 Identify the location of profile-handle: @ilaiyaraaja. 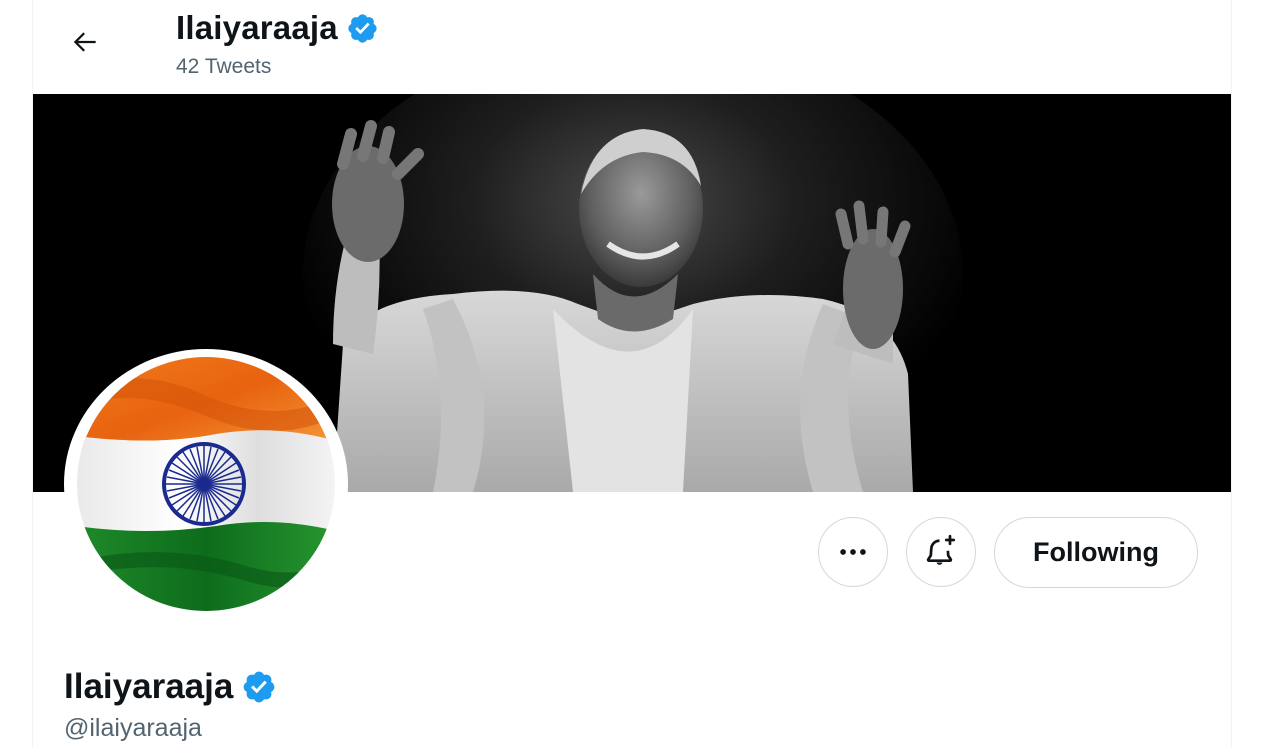
(133, 728).